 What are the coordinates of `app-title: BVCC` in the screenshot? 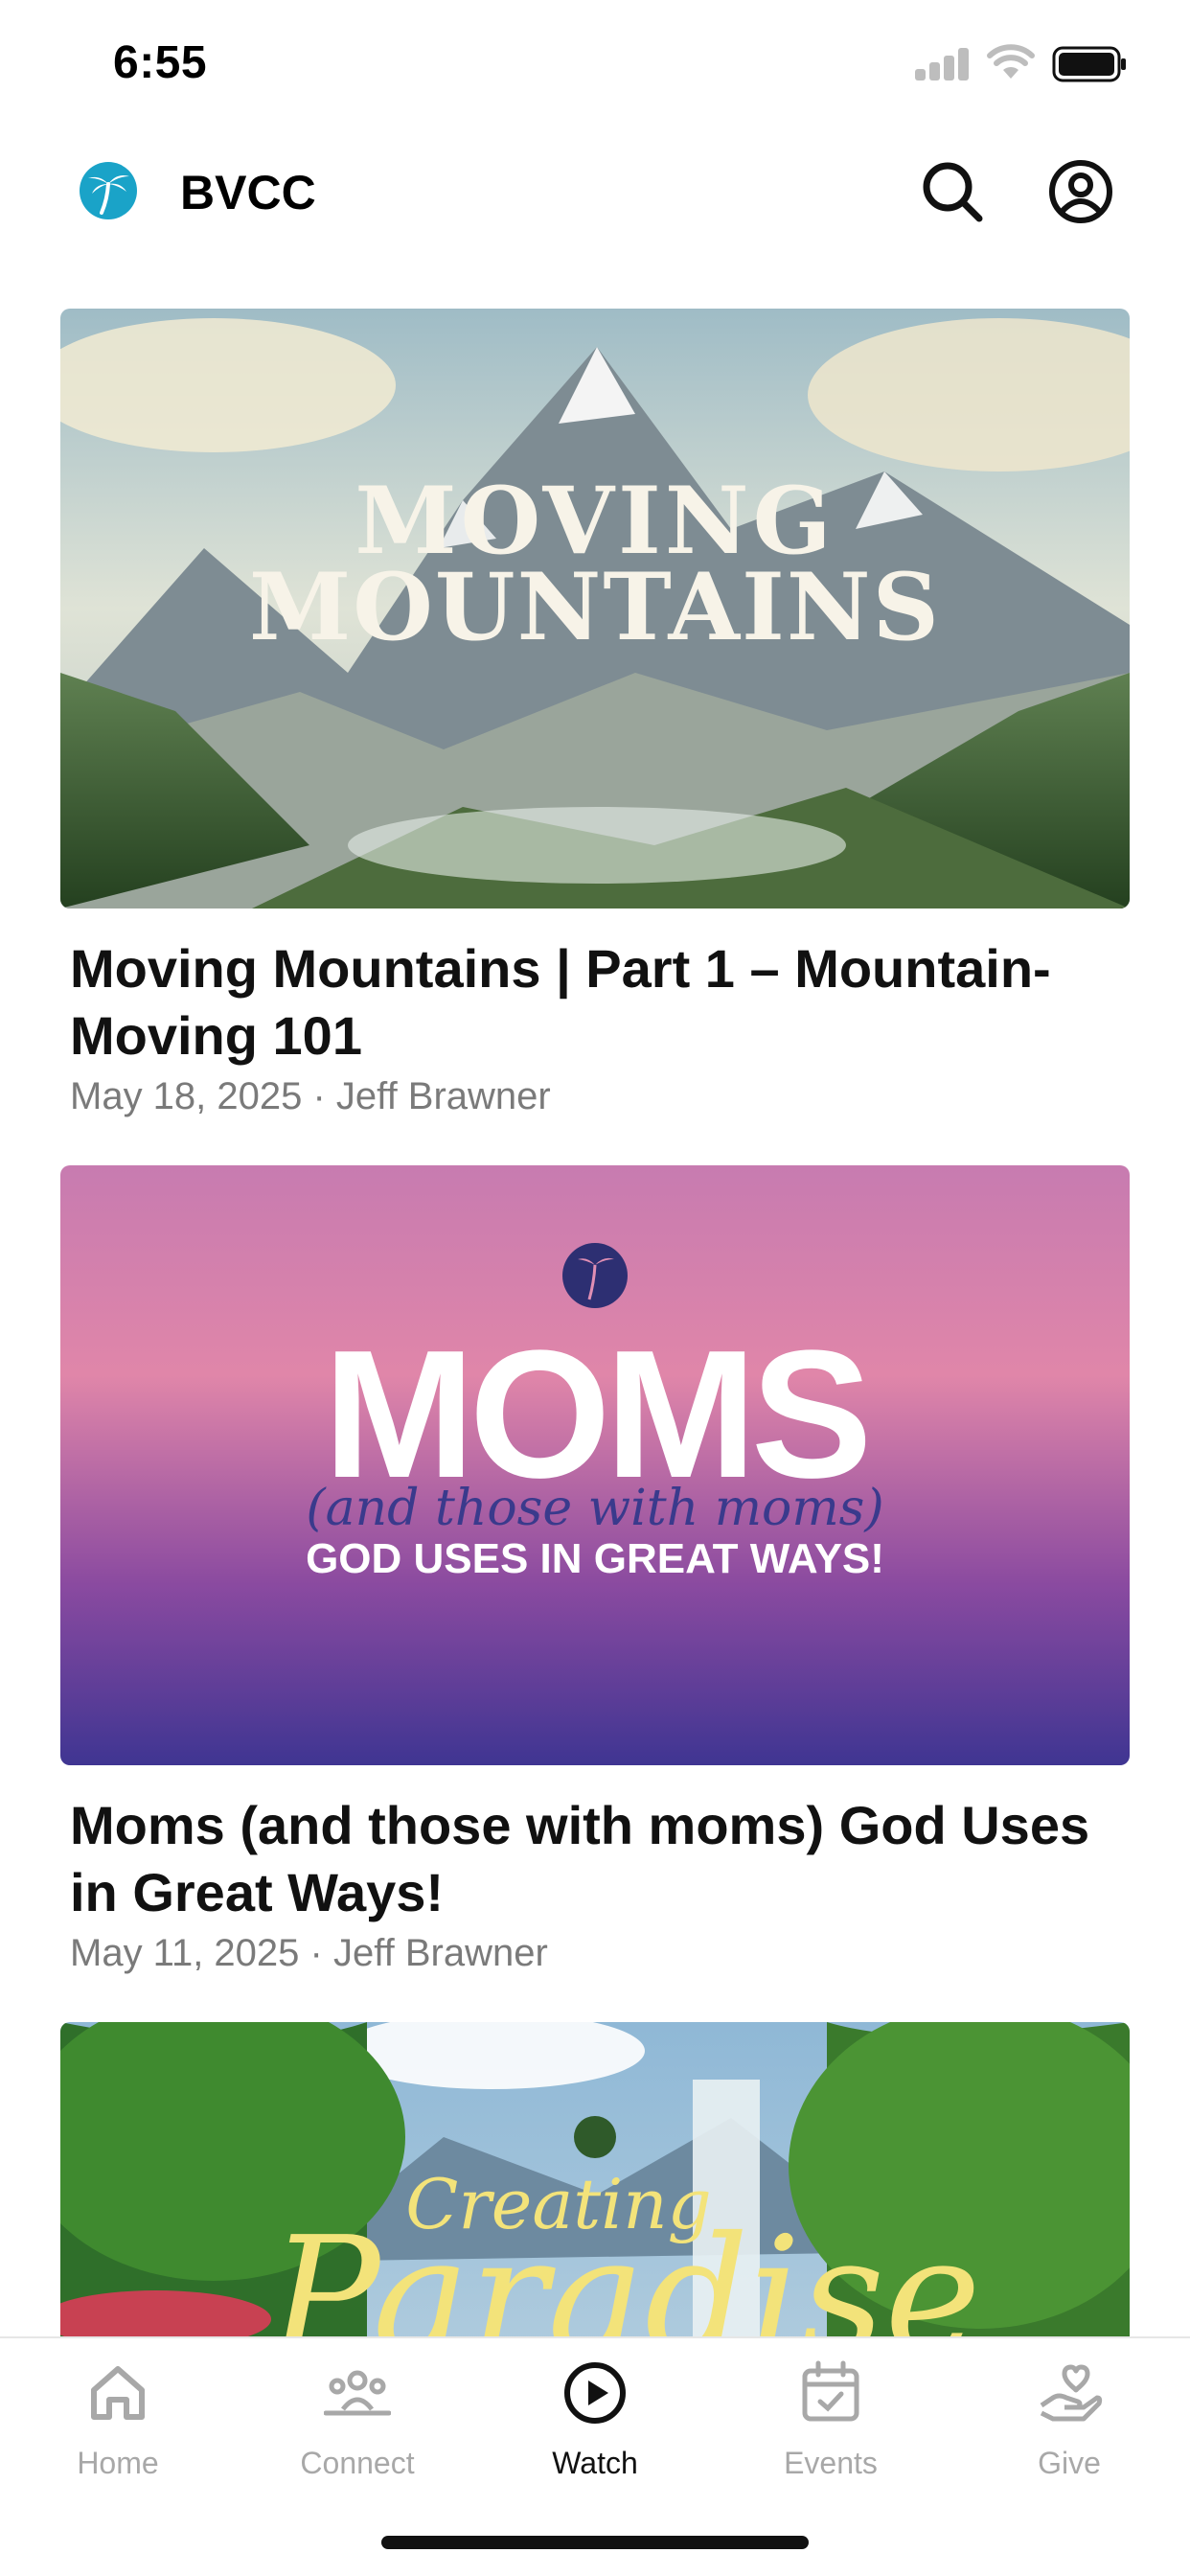 It's located at (248, 193).